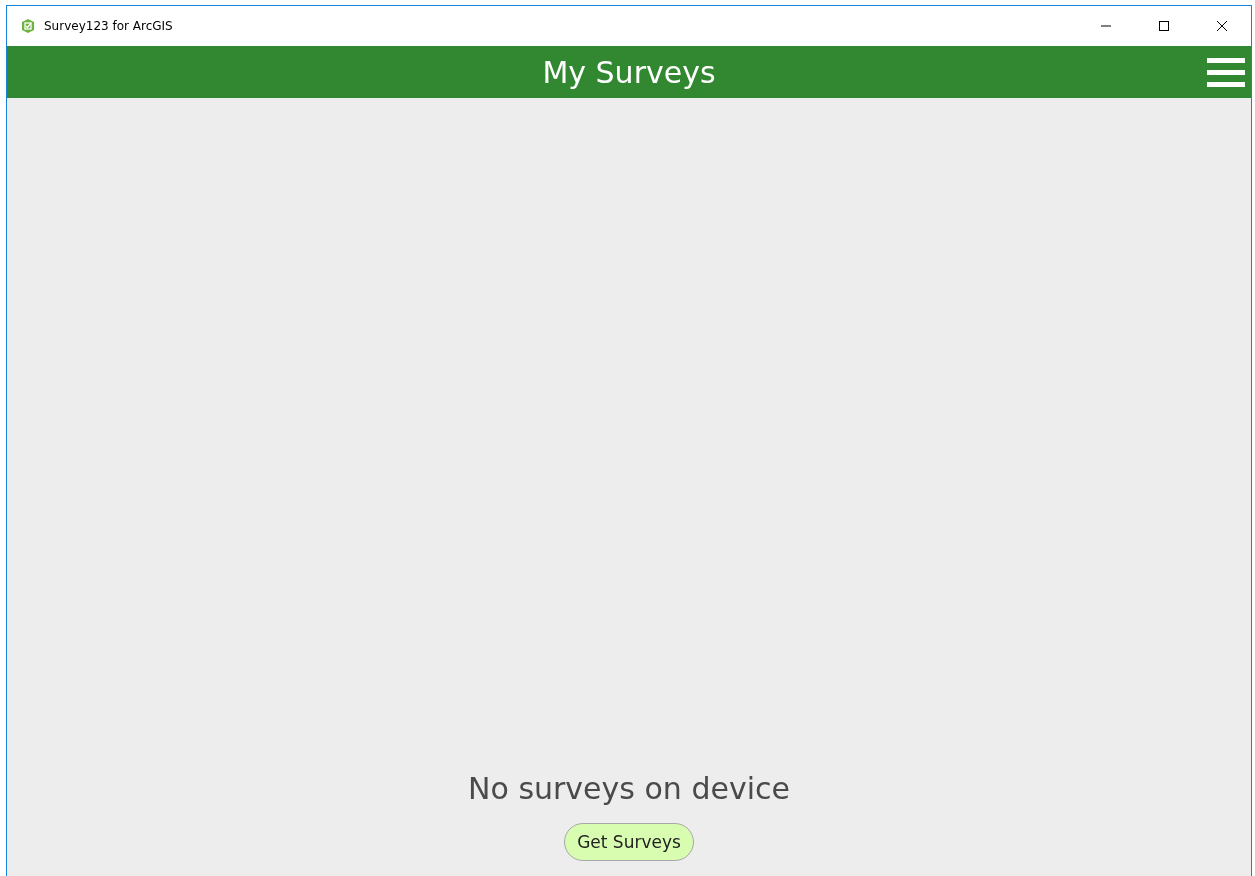 The image size is (1255, 876). Describe the element at coordinates (1164, 26) in the screenshot. I see `maximize-icon` at that location.